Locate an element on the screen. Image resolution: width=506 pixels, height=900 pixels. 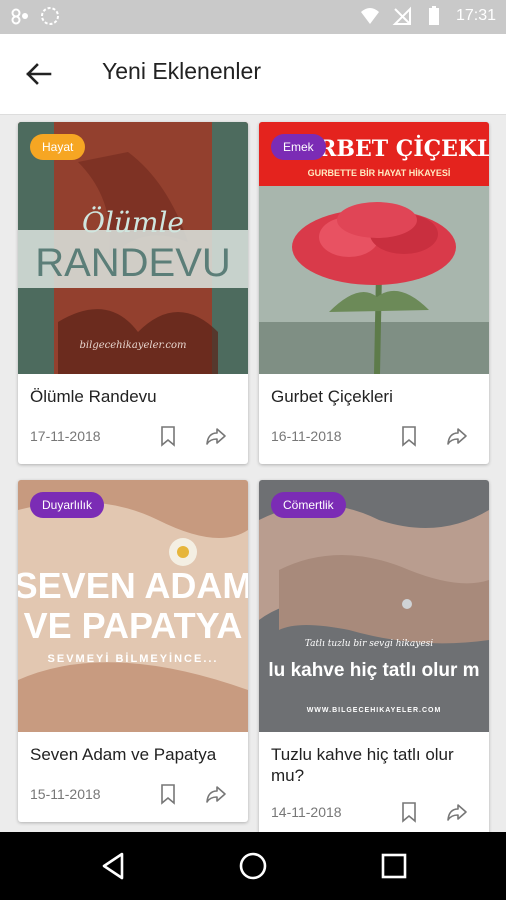
image-text-sub: GURBETTE BİR HAYAT HİKAYESİ is located at coordinates (379, 173).